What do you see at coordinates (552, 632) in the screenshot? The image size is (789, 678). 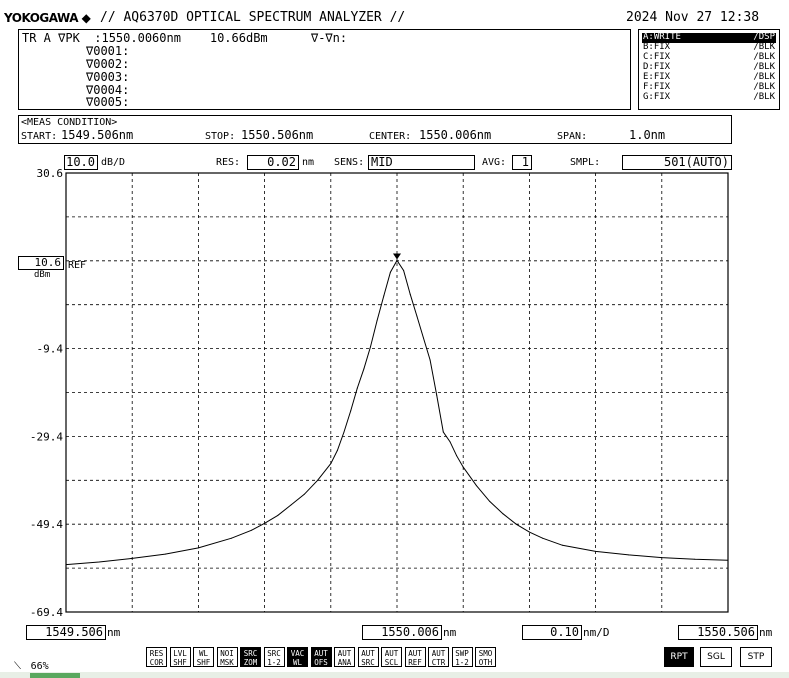 I see `div-value: 0.10` at bounding box center [552, 632].